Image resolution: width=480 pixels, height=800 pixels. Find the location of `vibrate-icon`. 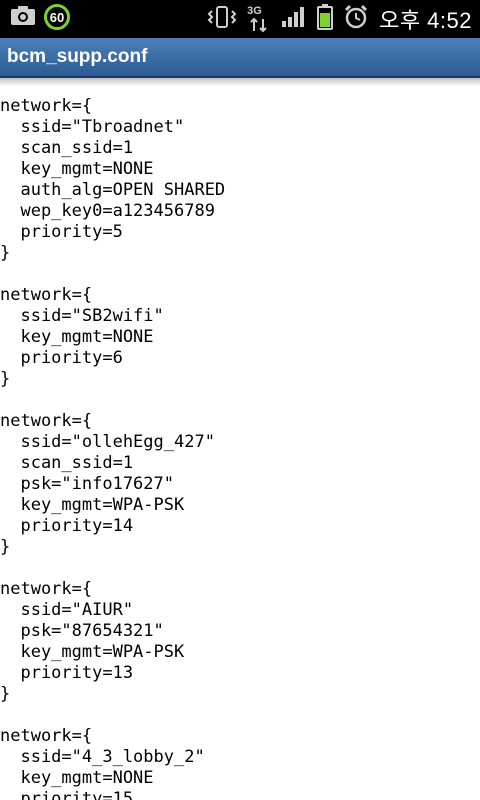

vibrate-icon is located at coordinates (222, 19).